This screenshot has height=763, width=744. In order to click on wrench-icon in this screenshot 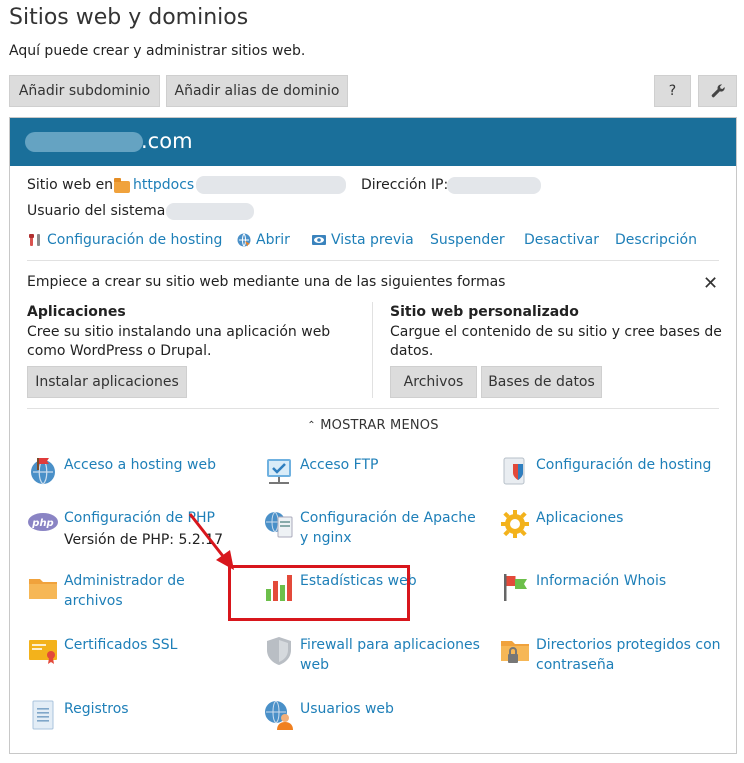, I will do `click(718, 91)`.